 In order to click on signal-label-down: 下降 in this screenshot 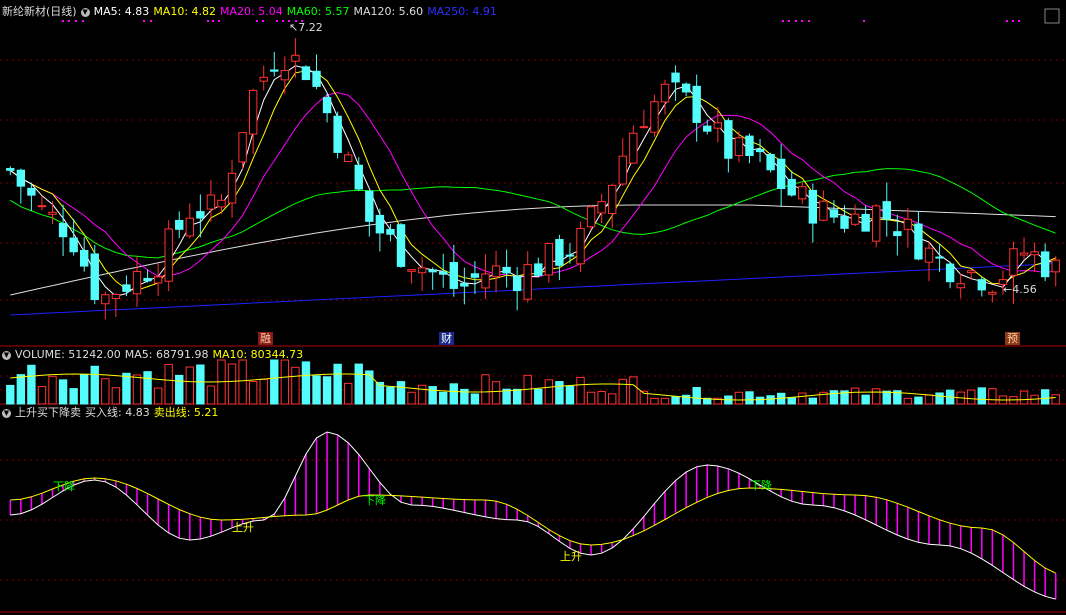, I will do `click(761, 485)`.